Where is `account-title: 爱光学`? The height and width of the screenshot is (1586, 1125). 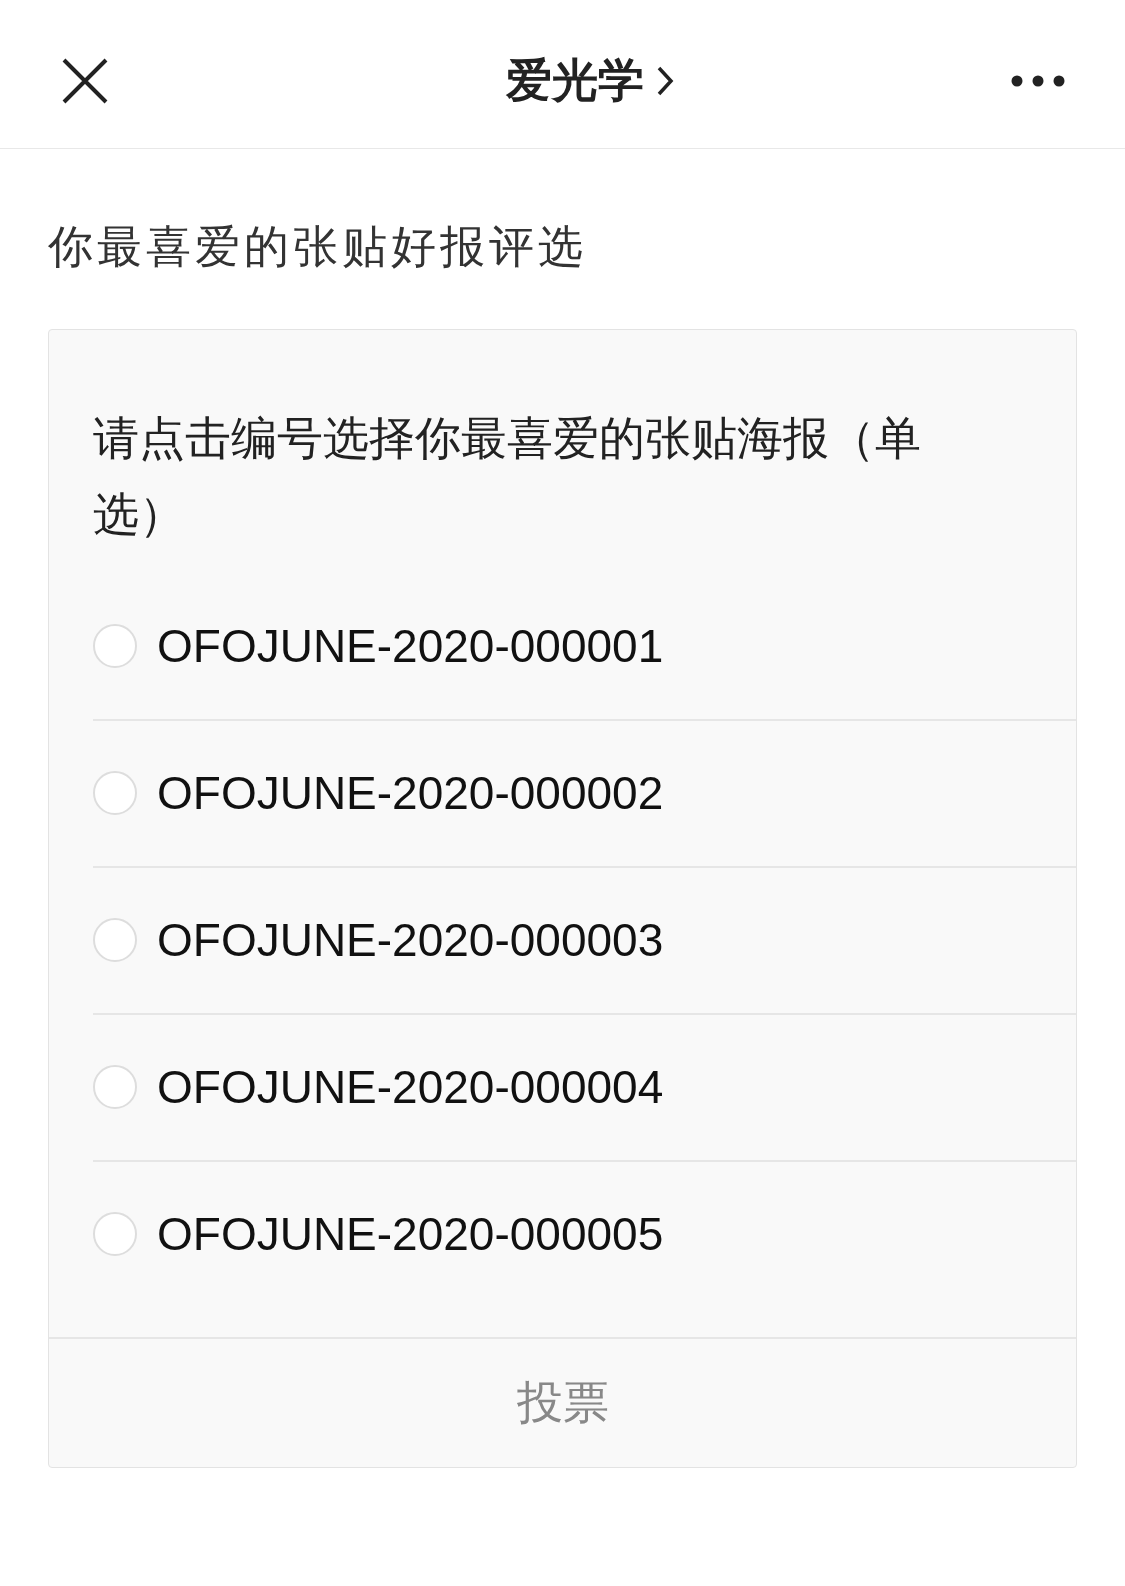
account-title: 爱光学 is located at coordinates (574, 81).